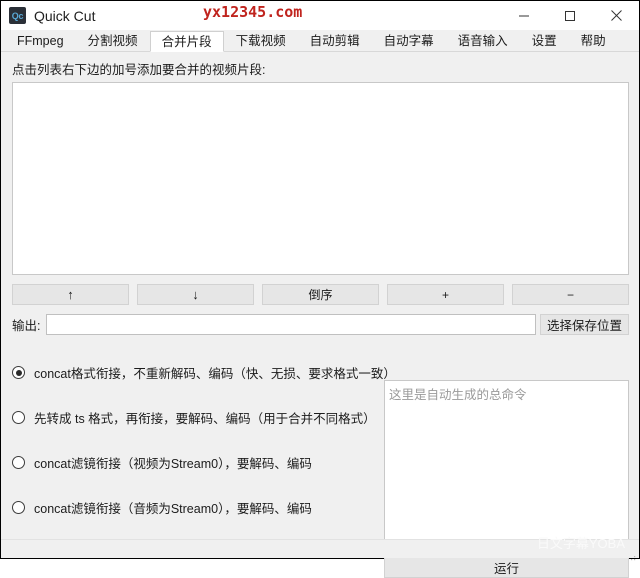 The width and height of the screenshot is (640, 578). Describe the element at coordinates (253, 12) in the screenshot. I see `watermark-top: yx12345.com` at that location.